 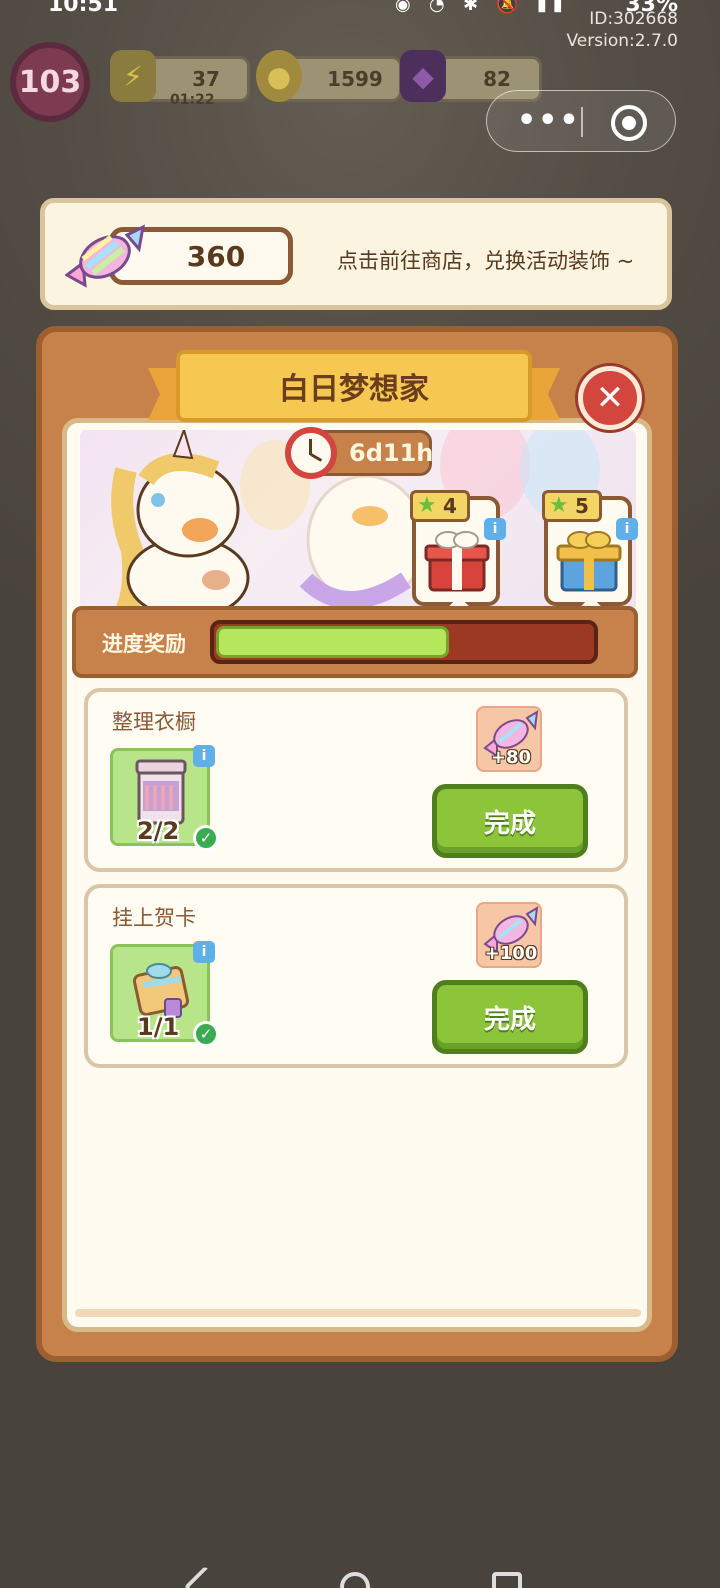 What do you see at coordinates (355, 1580) in the screenshot?
I see `home-icon` at bounding box center [355, 1580].